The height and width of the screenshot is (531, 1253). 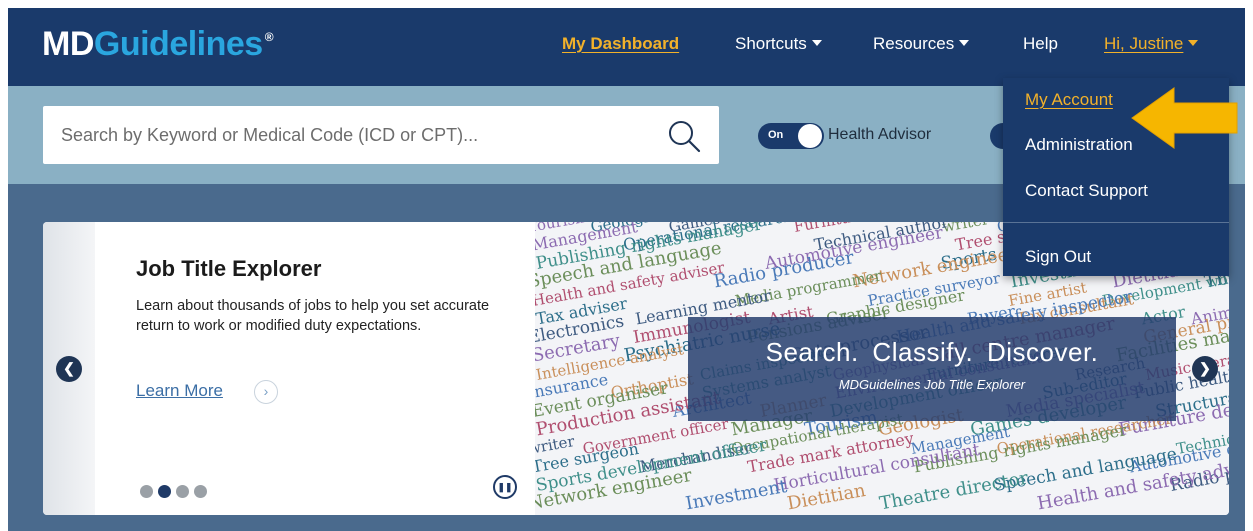 I want to click on pause-icon: ❚❚, so click(x=505, y=487).